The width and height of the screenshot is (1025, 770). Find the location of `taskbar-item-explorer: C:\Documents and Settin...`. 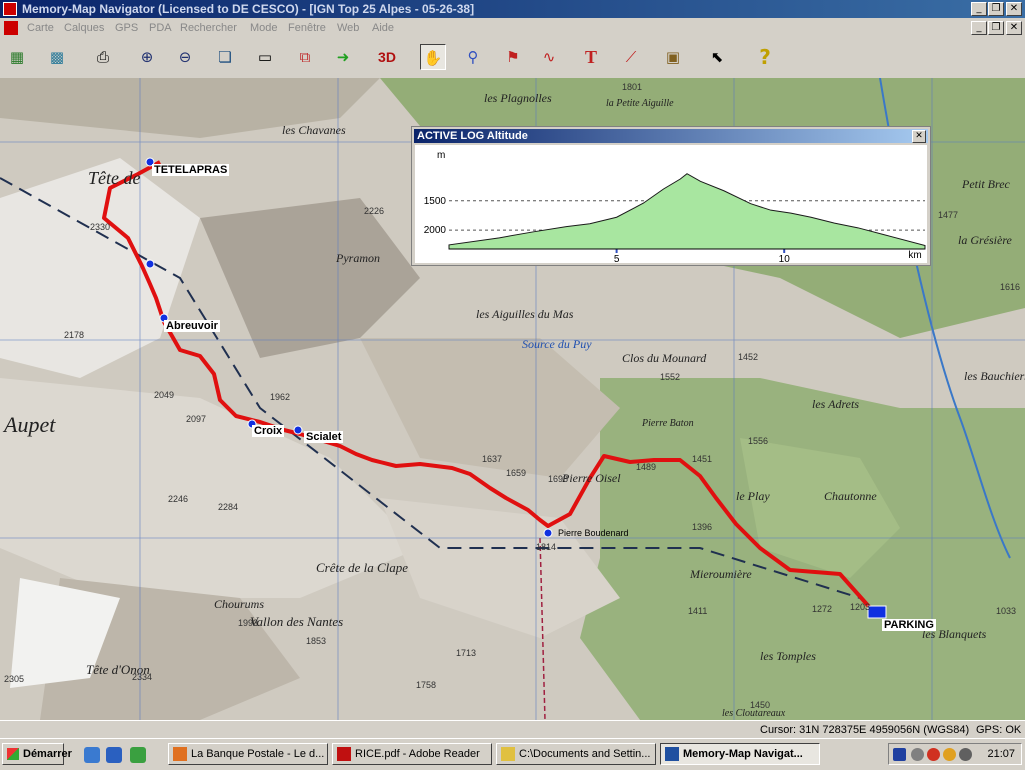

taskbar-item-explorer: C:\Documents and Settin... is located at coordinates (576, 754).